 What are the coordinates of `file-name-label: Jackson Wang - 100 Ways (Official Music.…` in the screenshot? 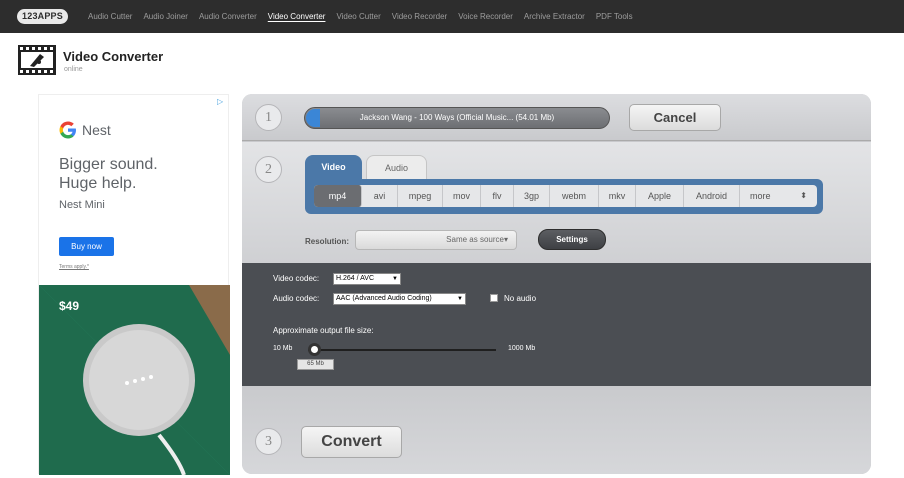 It's located at (457, 117).